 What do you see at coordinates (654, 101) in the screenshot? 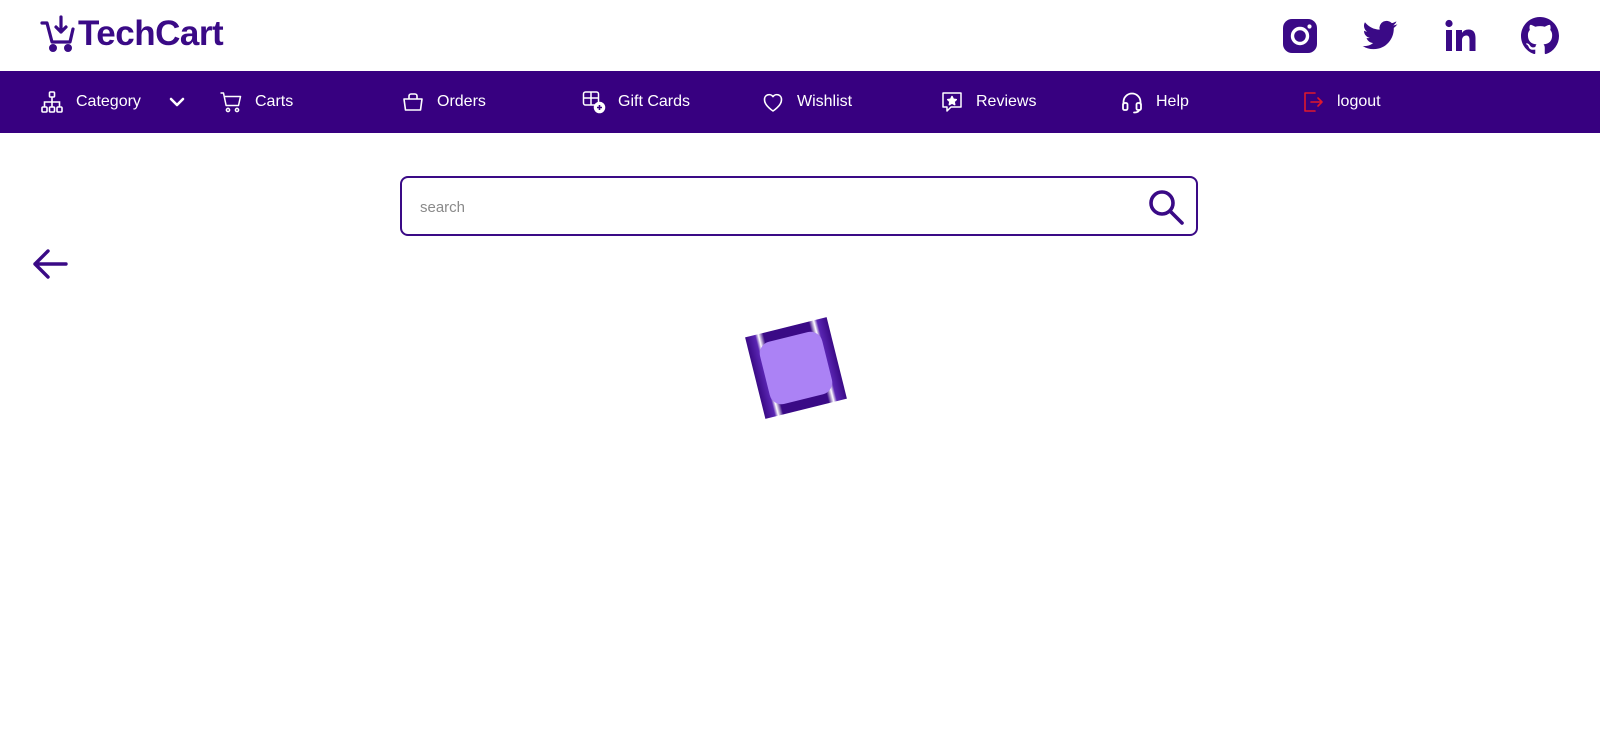
I see `nav-gift-cards-label: Gift Cards` at bounding box center [654, 101].